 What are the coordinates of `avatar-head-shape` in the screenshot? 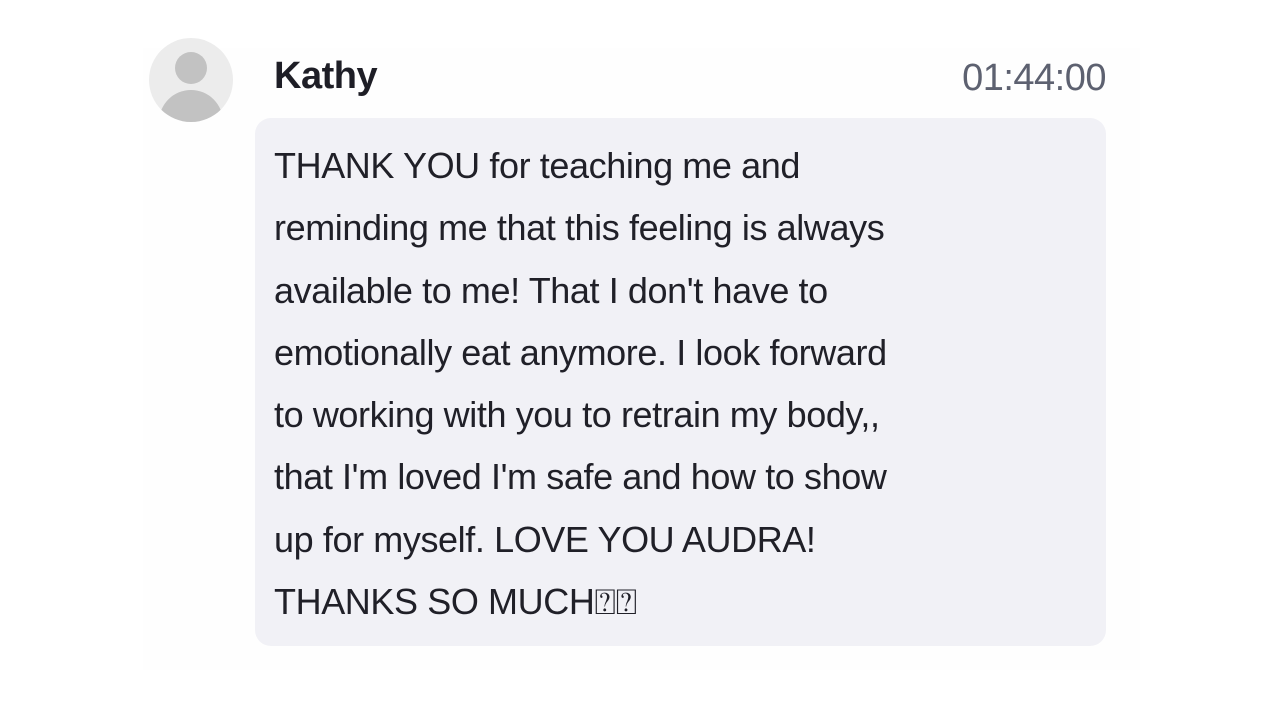 It's located at (191, 68).